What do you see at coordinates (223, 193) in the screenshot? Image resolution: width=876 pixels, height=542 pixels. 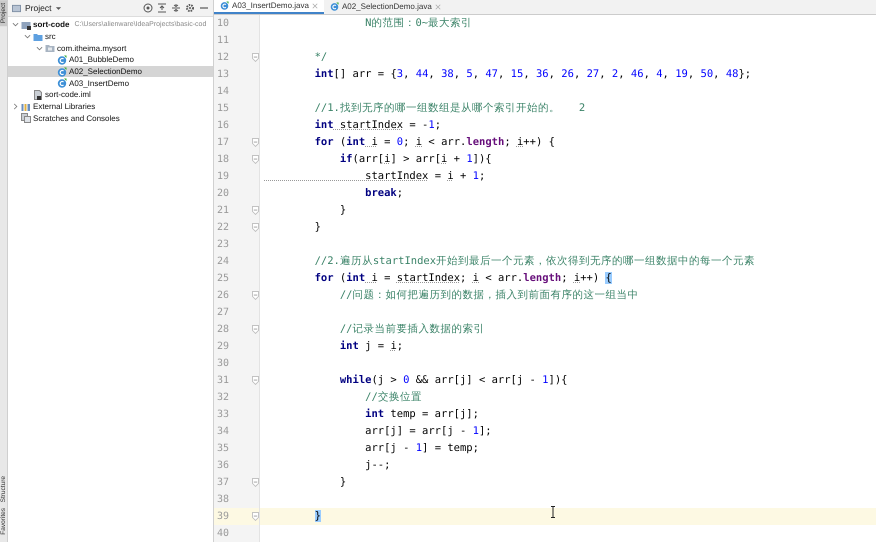 I see `line-number: 20` at bounding box center [223, 193].